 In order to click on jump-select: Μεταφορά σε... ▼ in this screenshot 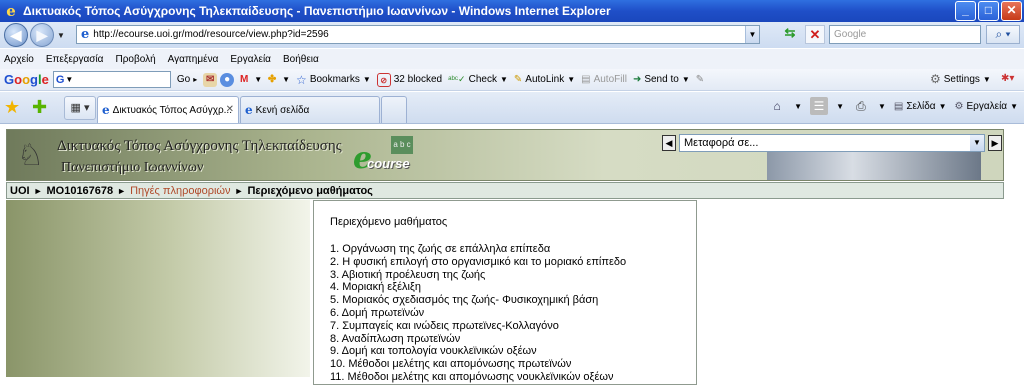, I will do `click(832, 143)`.